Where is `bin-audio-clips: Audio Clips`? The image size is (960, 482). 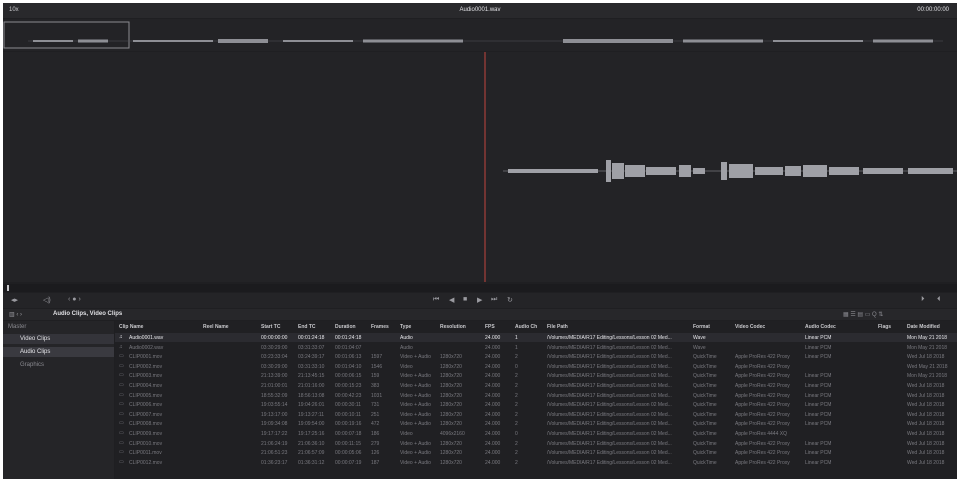 bin-audio-clips: Audio Clips is located at coordinates (58, 352).